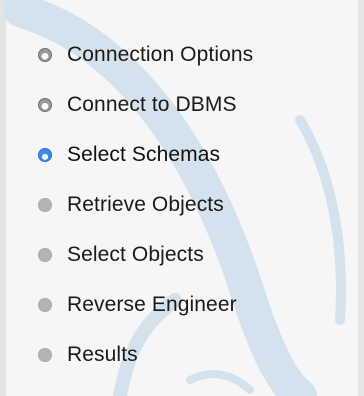 This screenshot has width=364, height=396. I want to click on wizard-step-select-schemas: Select Schemas, so click(182, 155).